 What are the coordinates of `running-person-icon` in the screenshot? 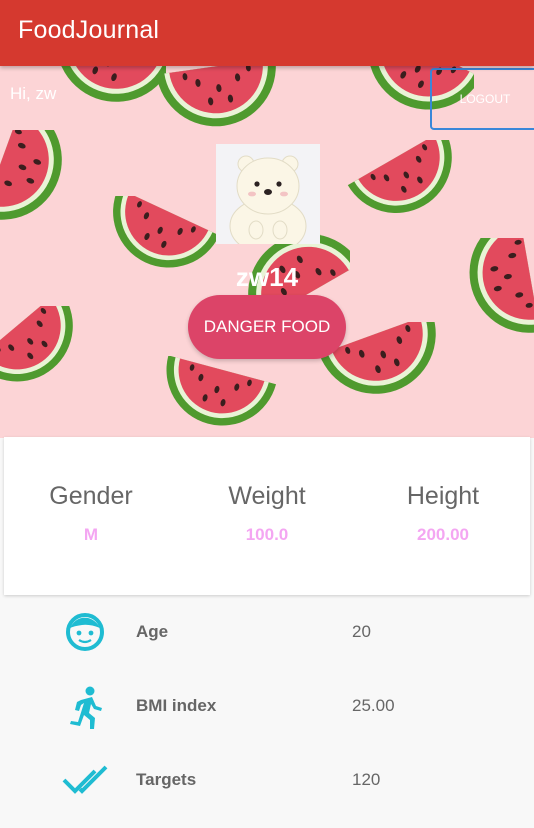 It's located at (85, 707).